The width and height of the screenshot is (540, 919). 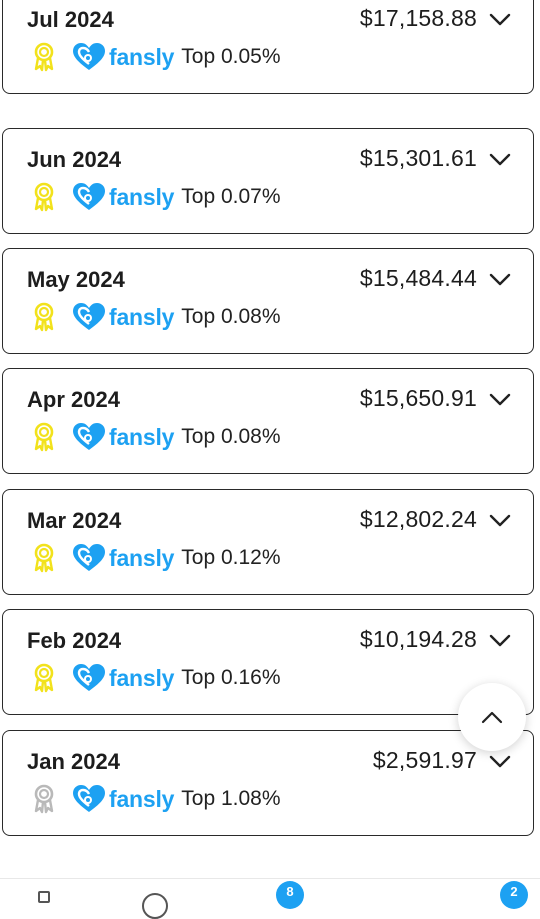 I want to click on platform-rank-row: fansly Top 0.07%, so click(x=154, y=197).